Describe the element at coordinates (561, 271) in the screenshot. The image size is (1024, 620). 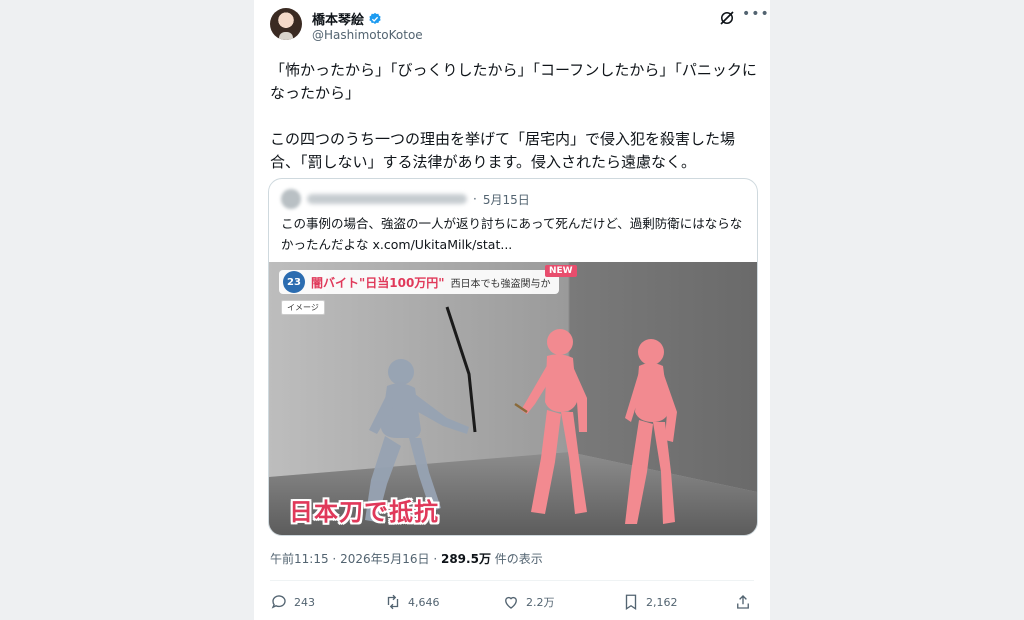
I see `new-badge: NEW` at that location.